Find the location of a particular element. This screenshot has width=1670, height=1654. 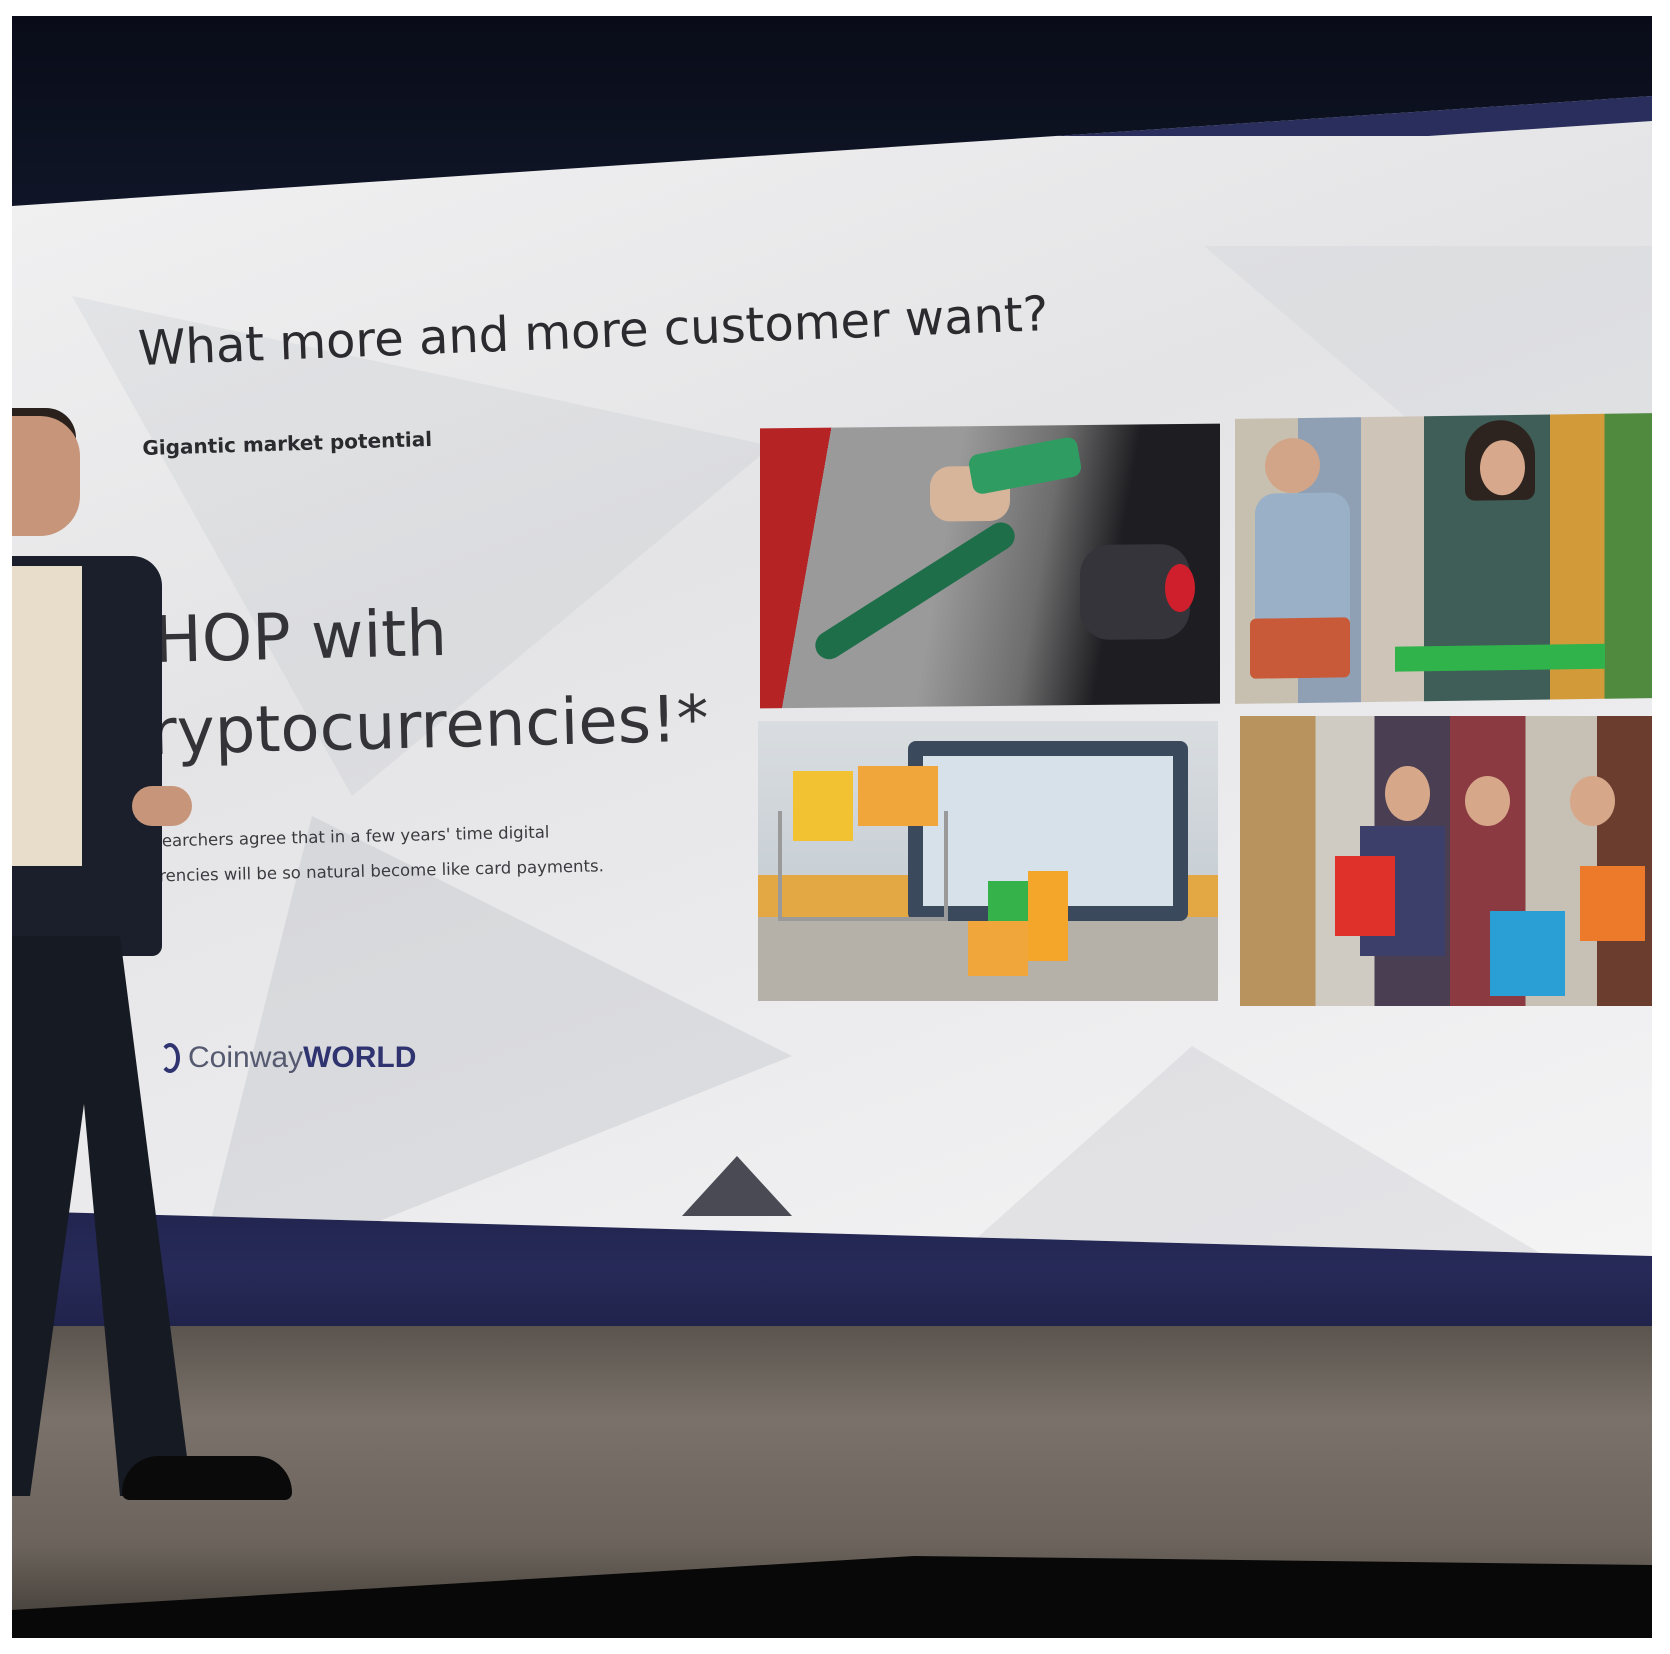

presenter-head is located at coordinates (46, 476).